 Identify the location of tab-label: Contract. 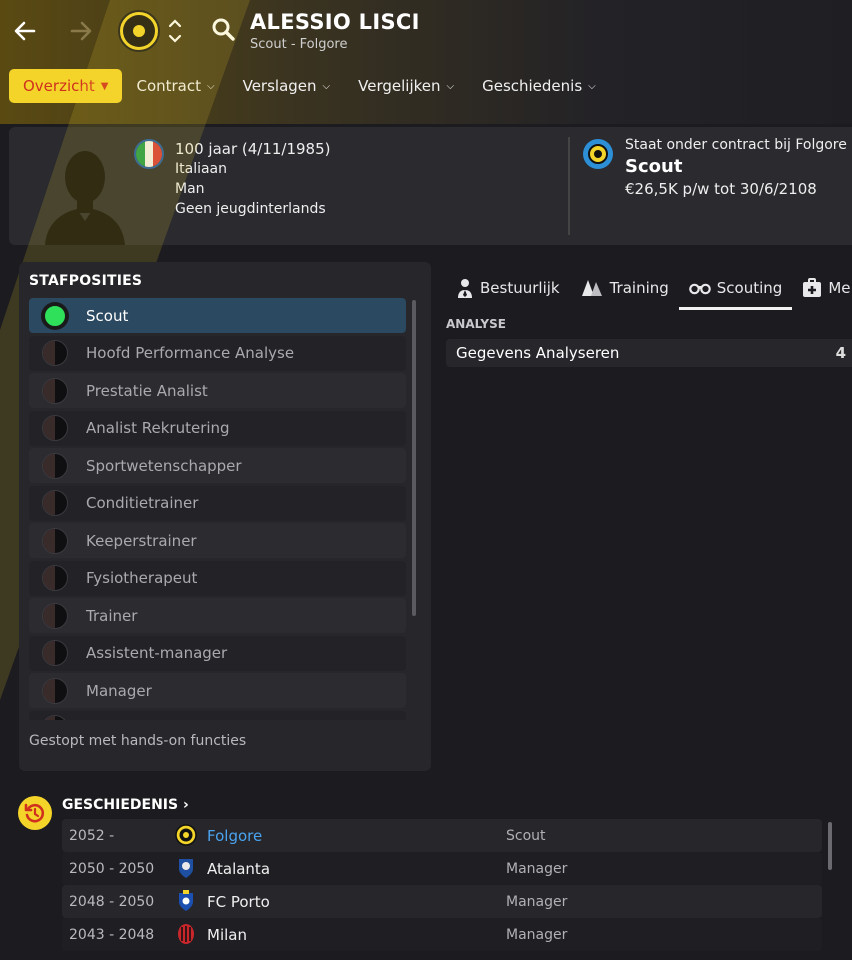
(168, 86).